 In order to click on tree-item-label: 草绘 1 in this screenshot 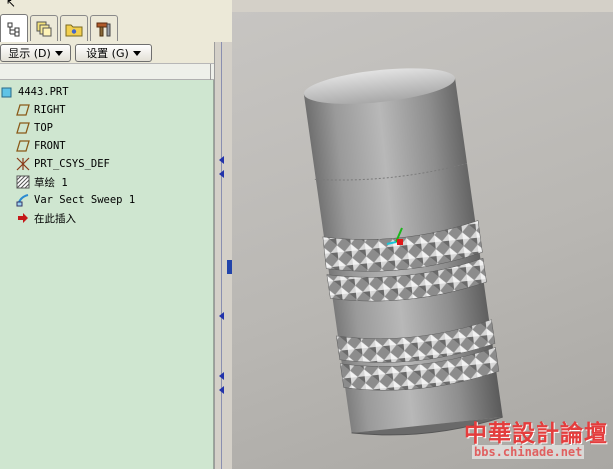, I will do `click(51, 182)`.